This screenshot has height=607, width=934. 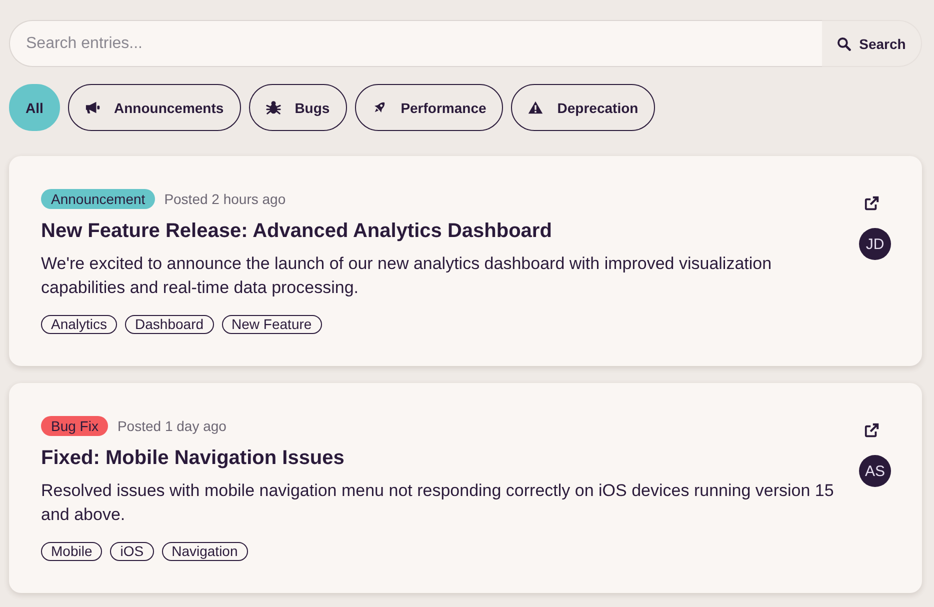 I want to click on posted-time: Posted 2 hours ago, so click(x=225, y=199).